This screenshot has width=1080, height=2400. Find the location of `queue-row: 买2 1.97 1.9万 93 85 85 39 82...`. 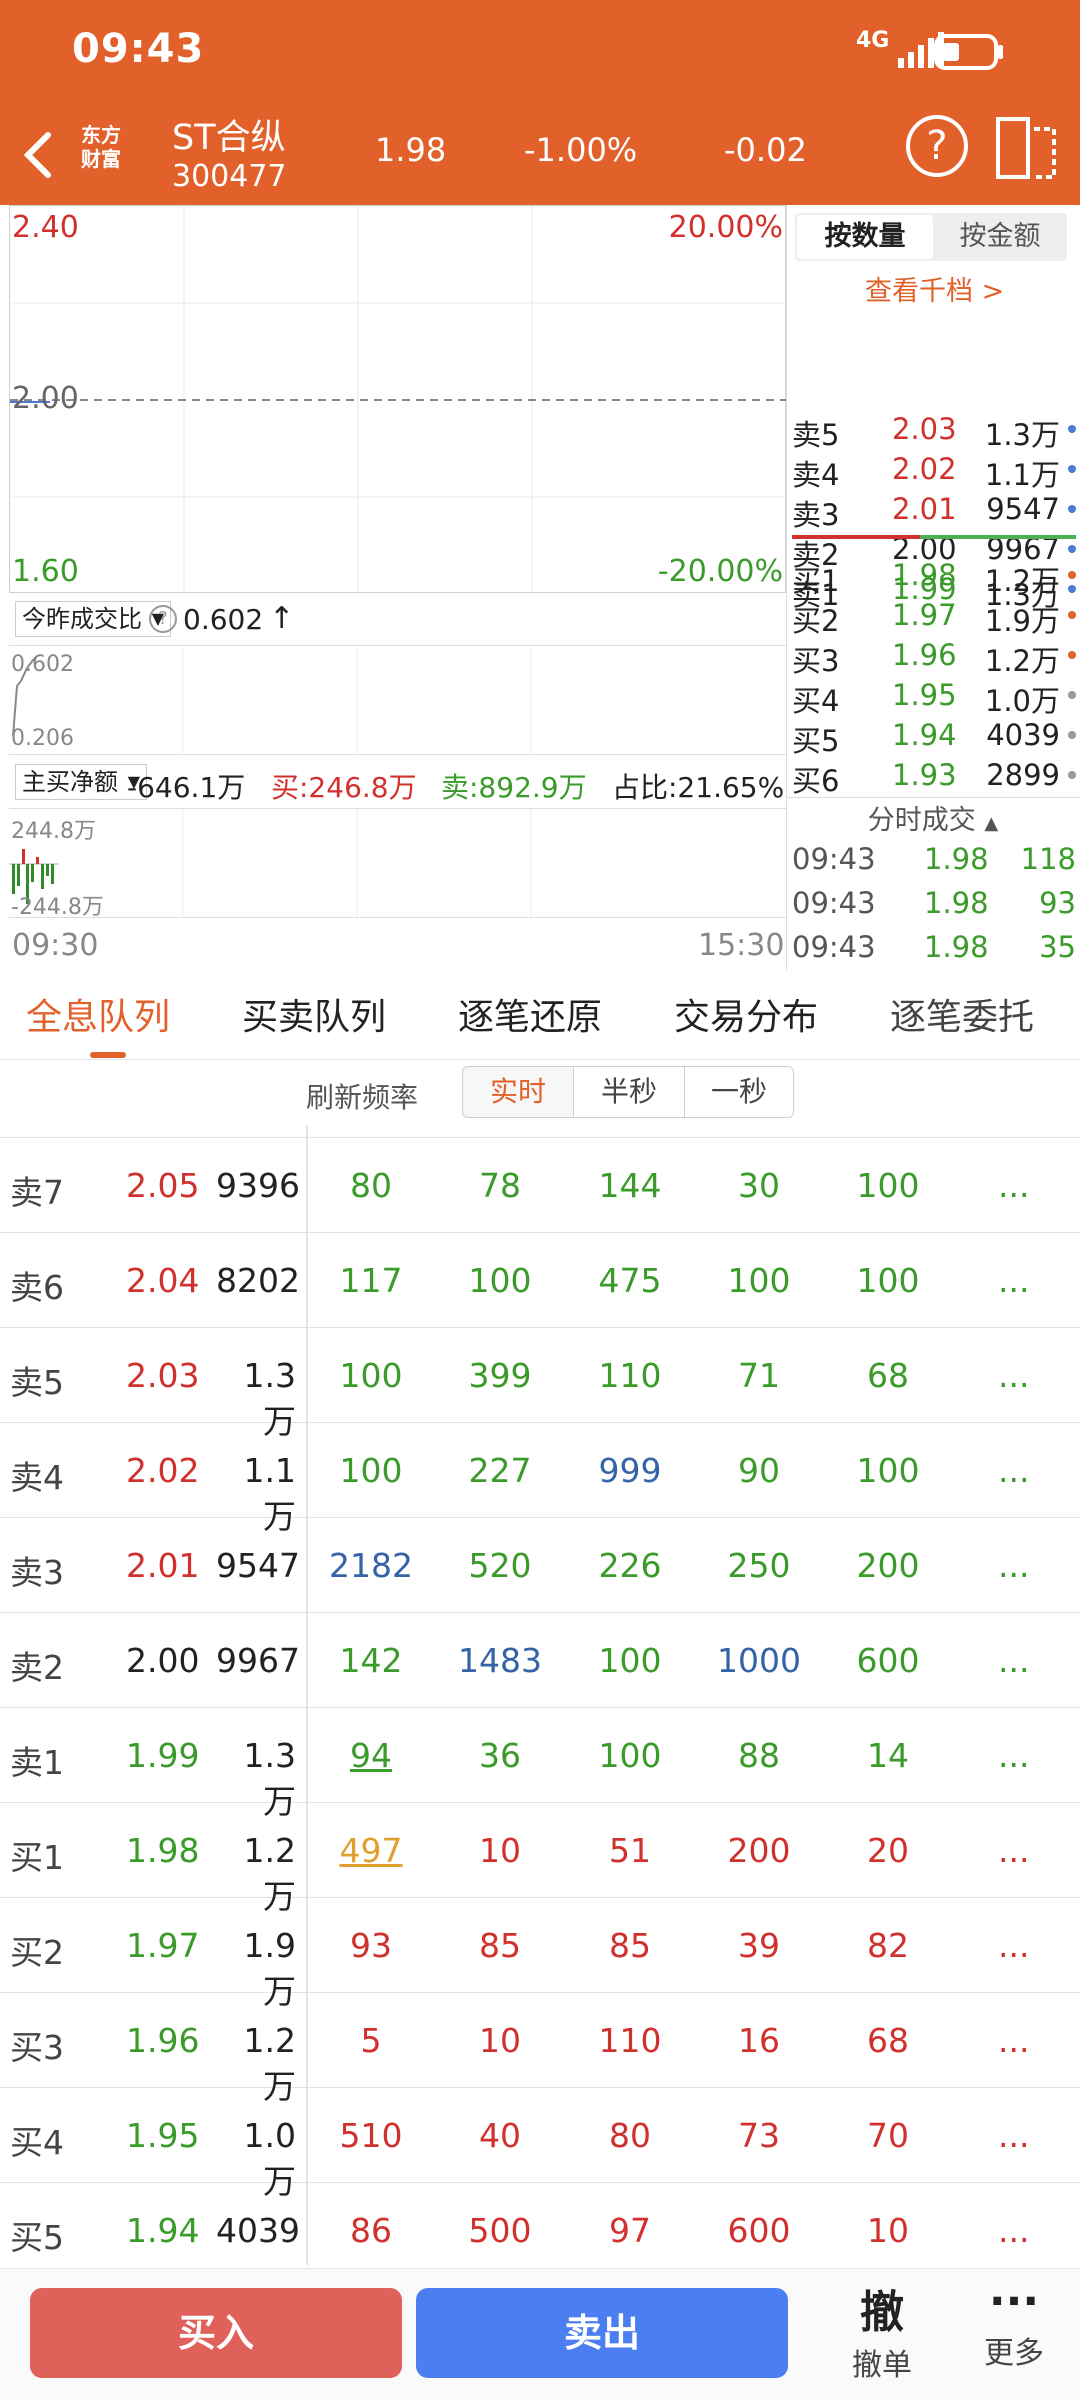

queue-row: 买2 1.97 1.9万 93 85 85 39 82... is located at coordinates (540, 1954).